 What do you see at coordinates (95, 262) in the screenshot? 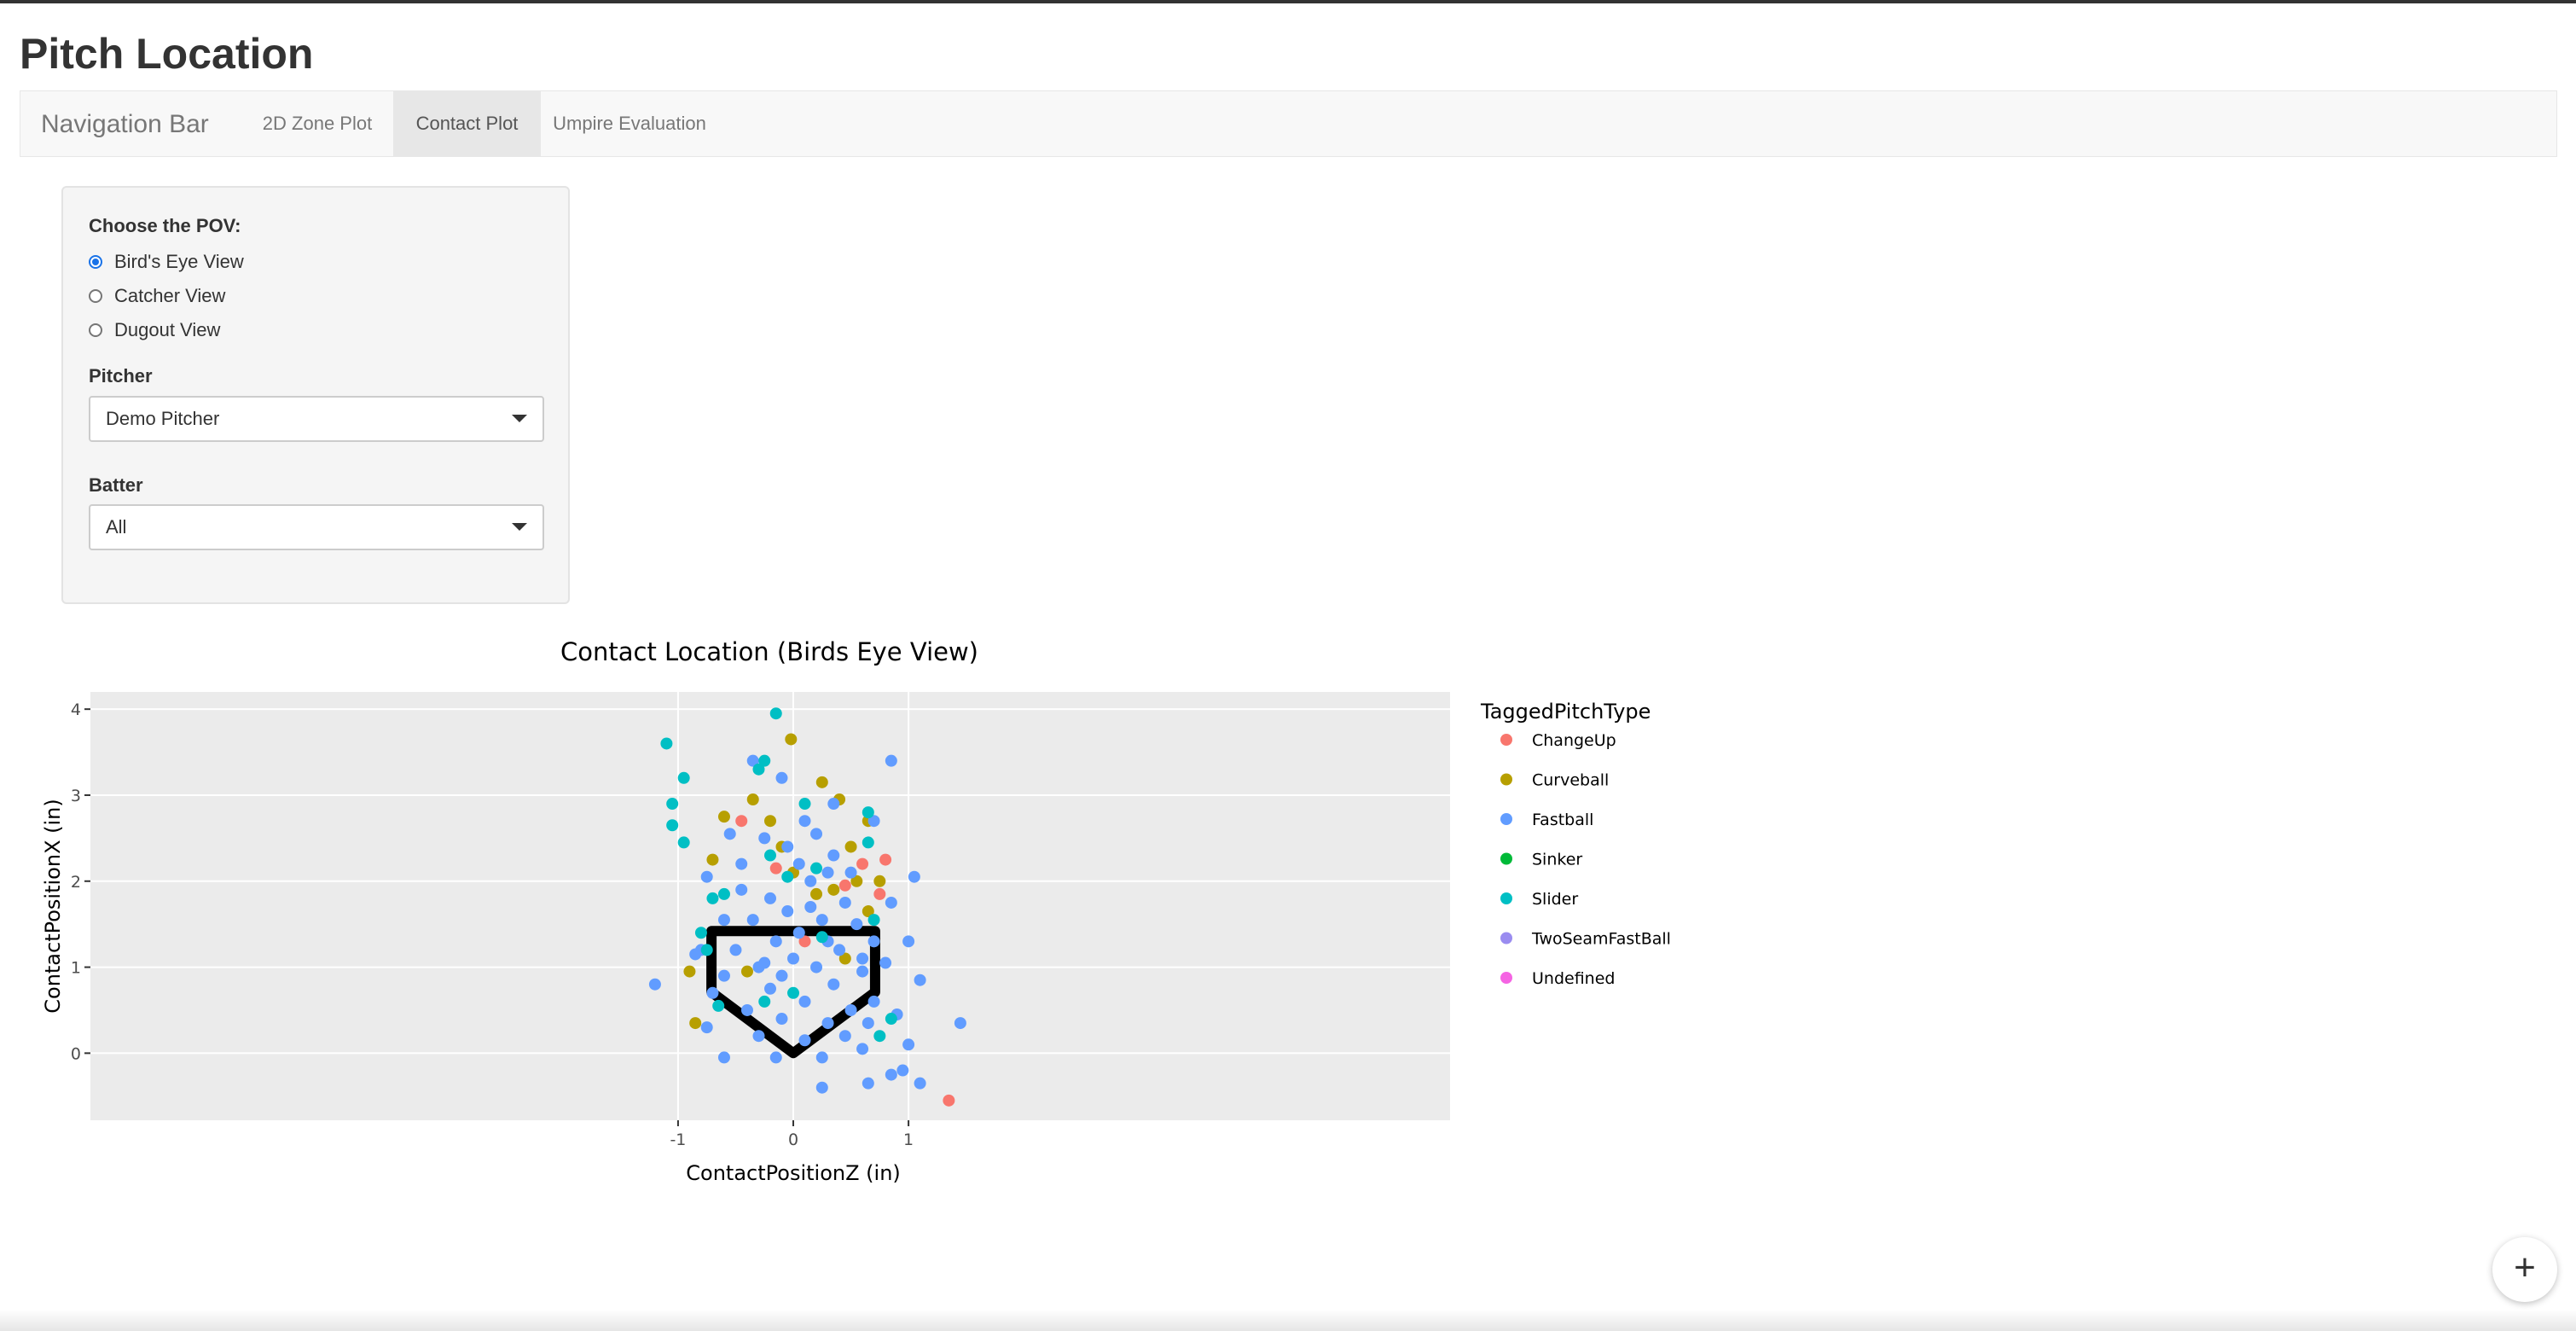
I see `radio-button-checked` at bounding box center [95, 262].